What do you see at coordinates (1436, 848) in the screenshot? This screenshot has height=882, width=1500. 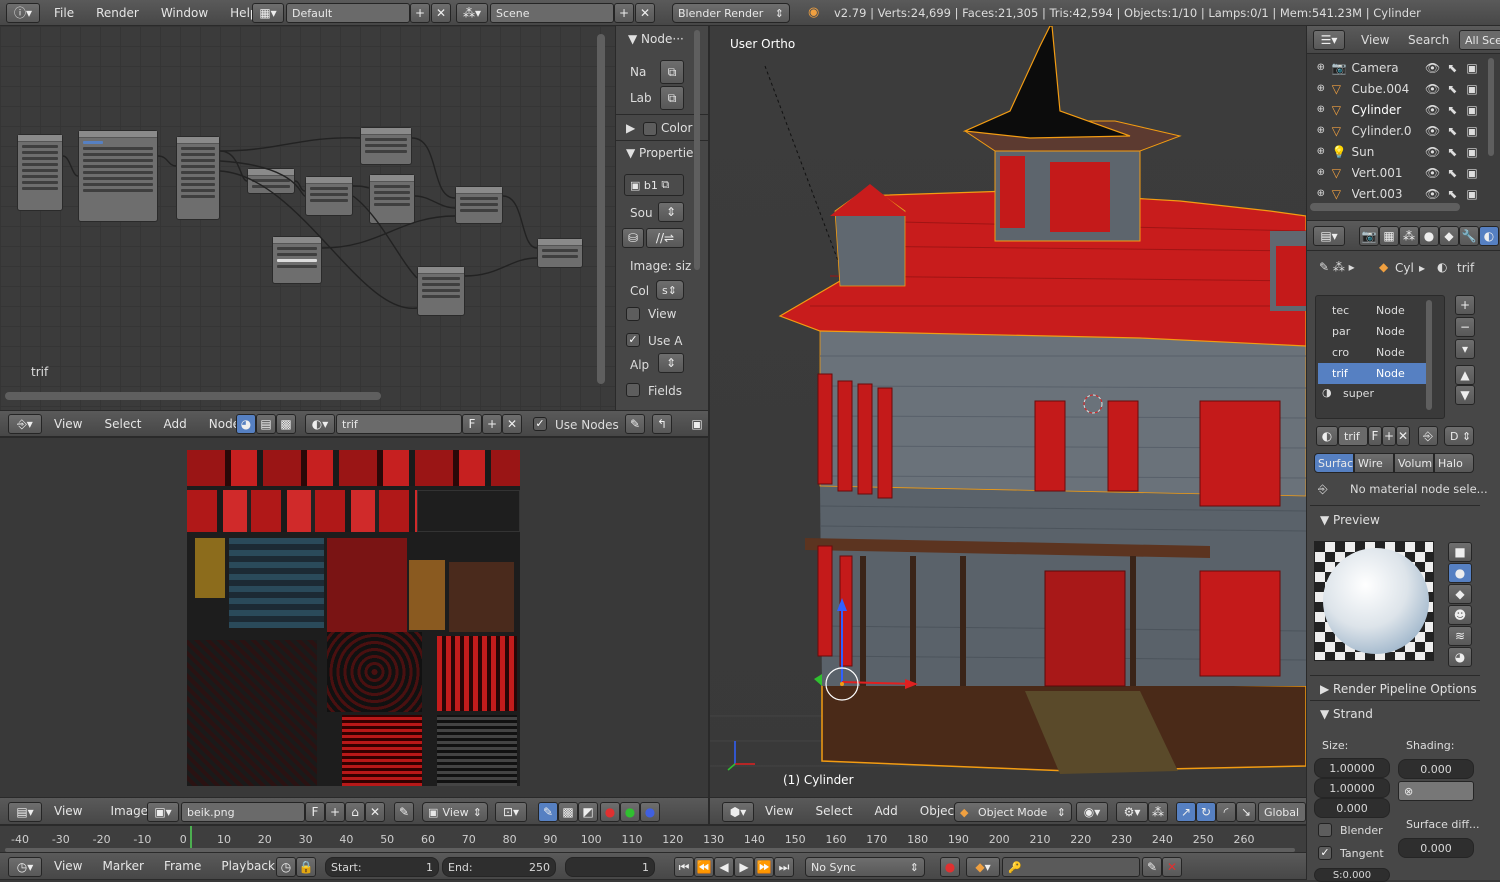 I see `surface-diffuse-field: 0.000` at bounding box center [1436, 848].